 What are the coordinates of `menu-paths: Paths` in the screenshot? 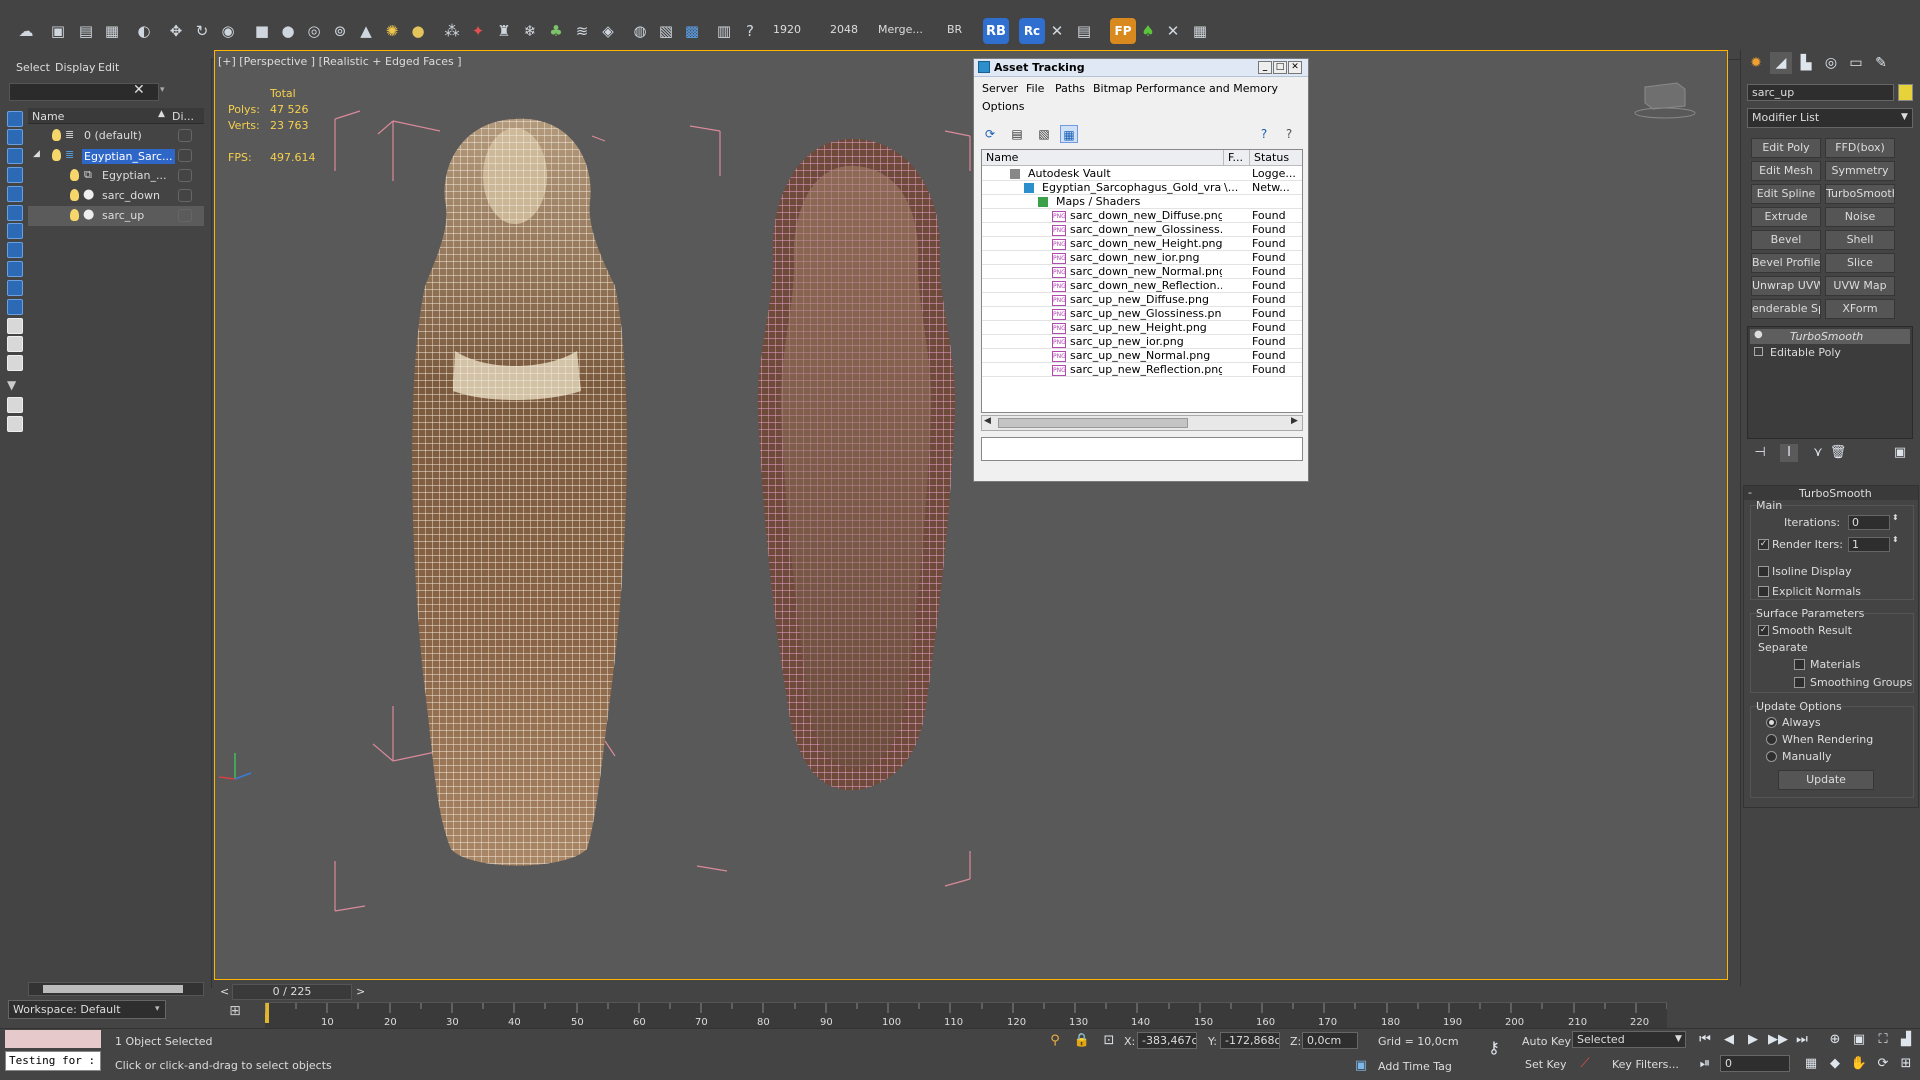 It's located at (1070, 88).